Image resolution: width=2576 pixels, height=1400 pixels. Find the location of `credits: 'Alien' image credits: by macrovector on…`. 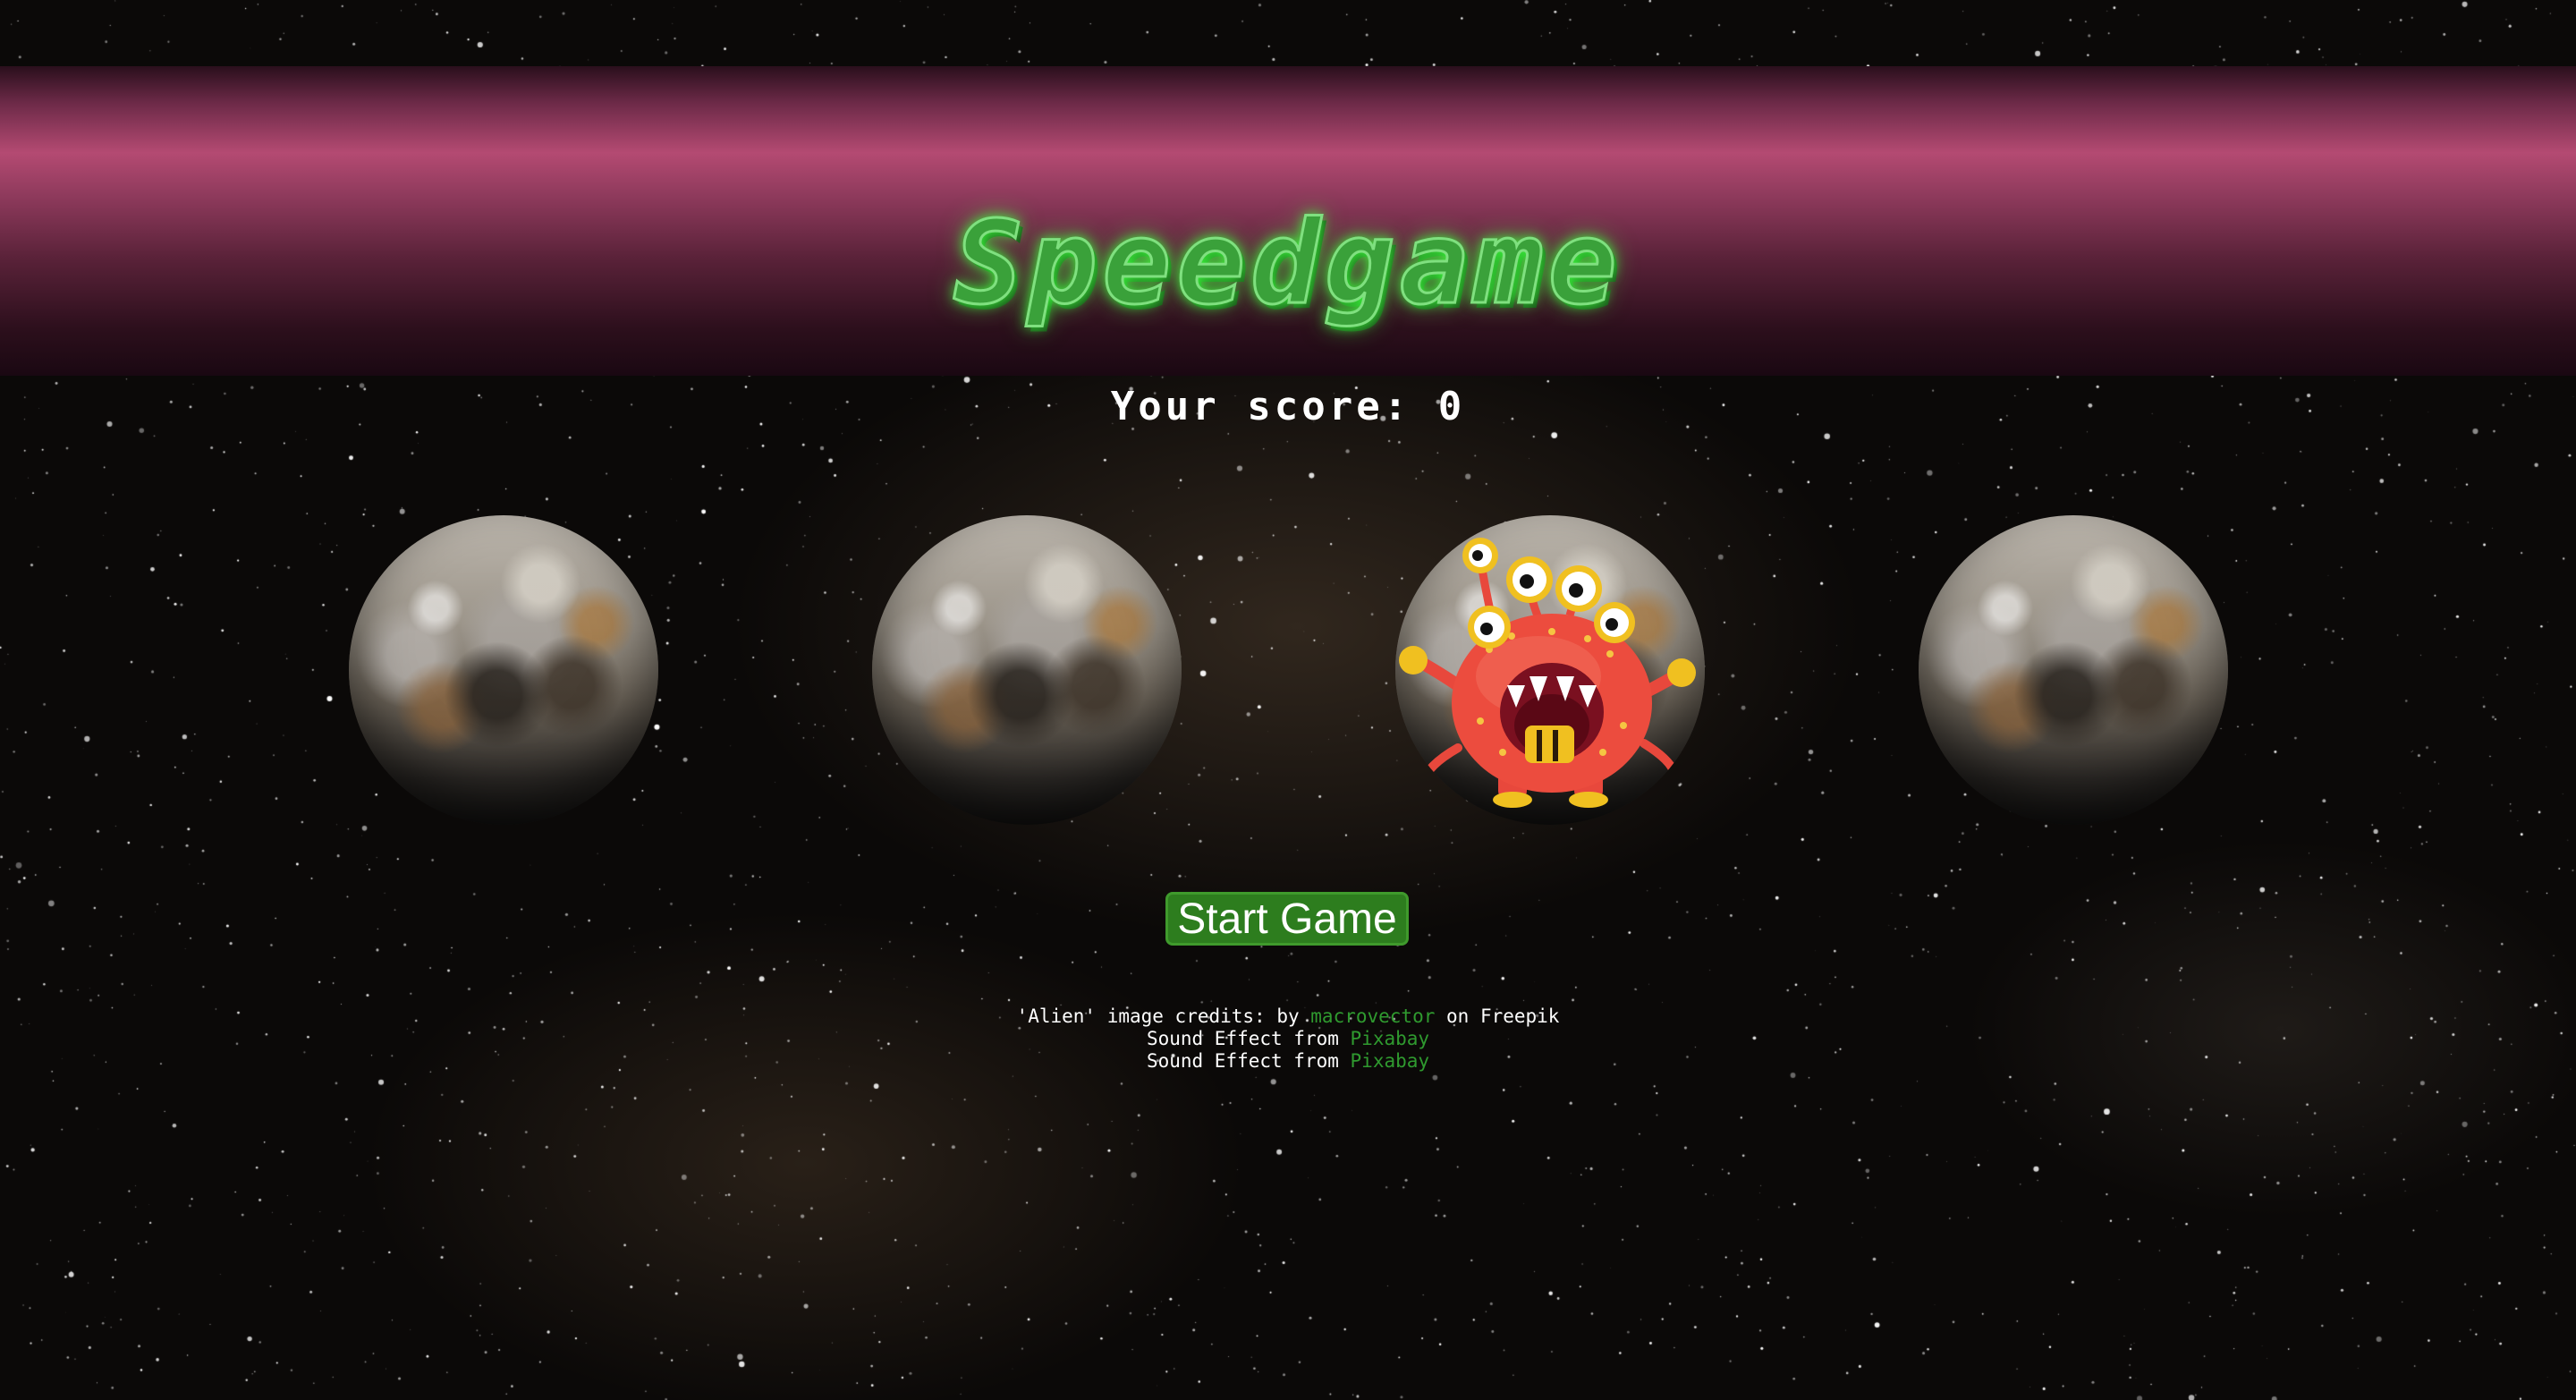

credits: 'Alien' image credits: by macrovector on… is located at coordinates (1288, 1039).